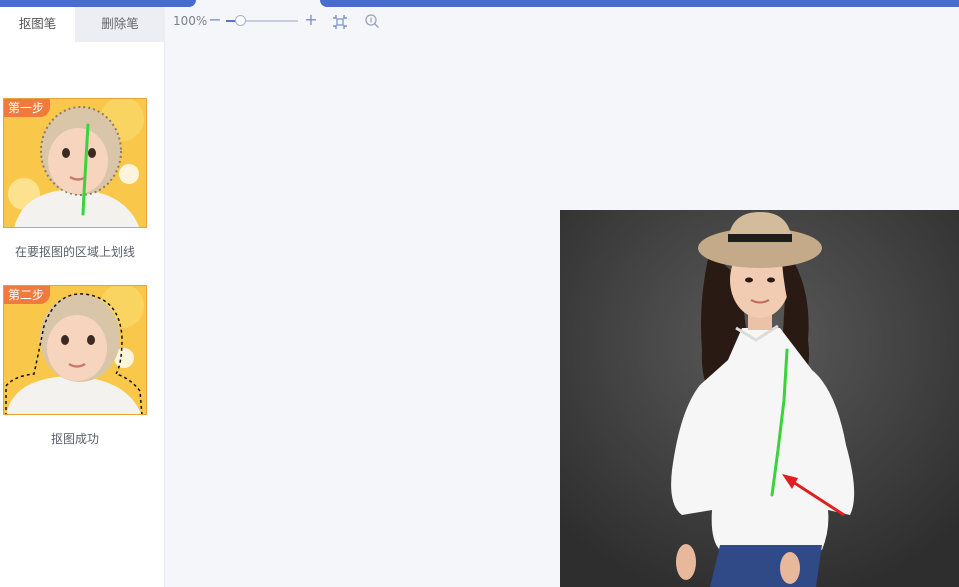 The width and height of the screenshot is (959, 587). Describe the element at coordinates (37, 24) in the screenshot. I see `tab-cutout-brush: 抠图笔` at that location.